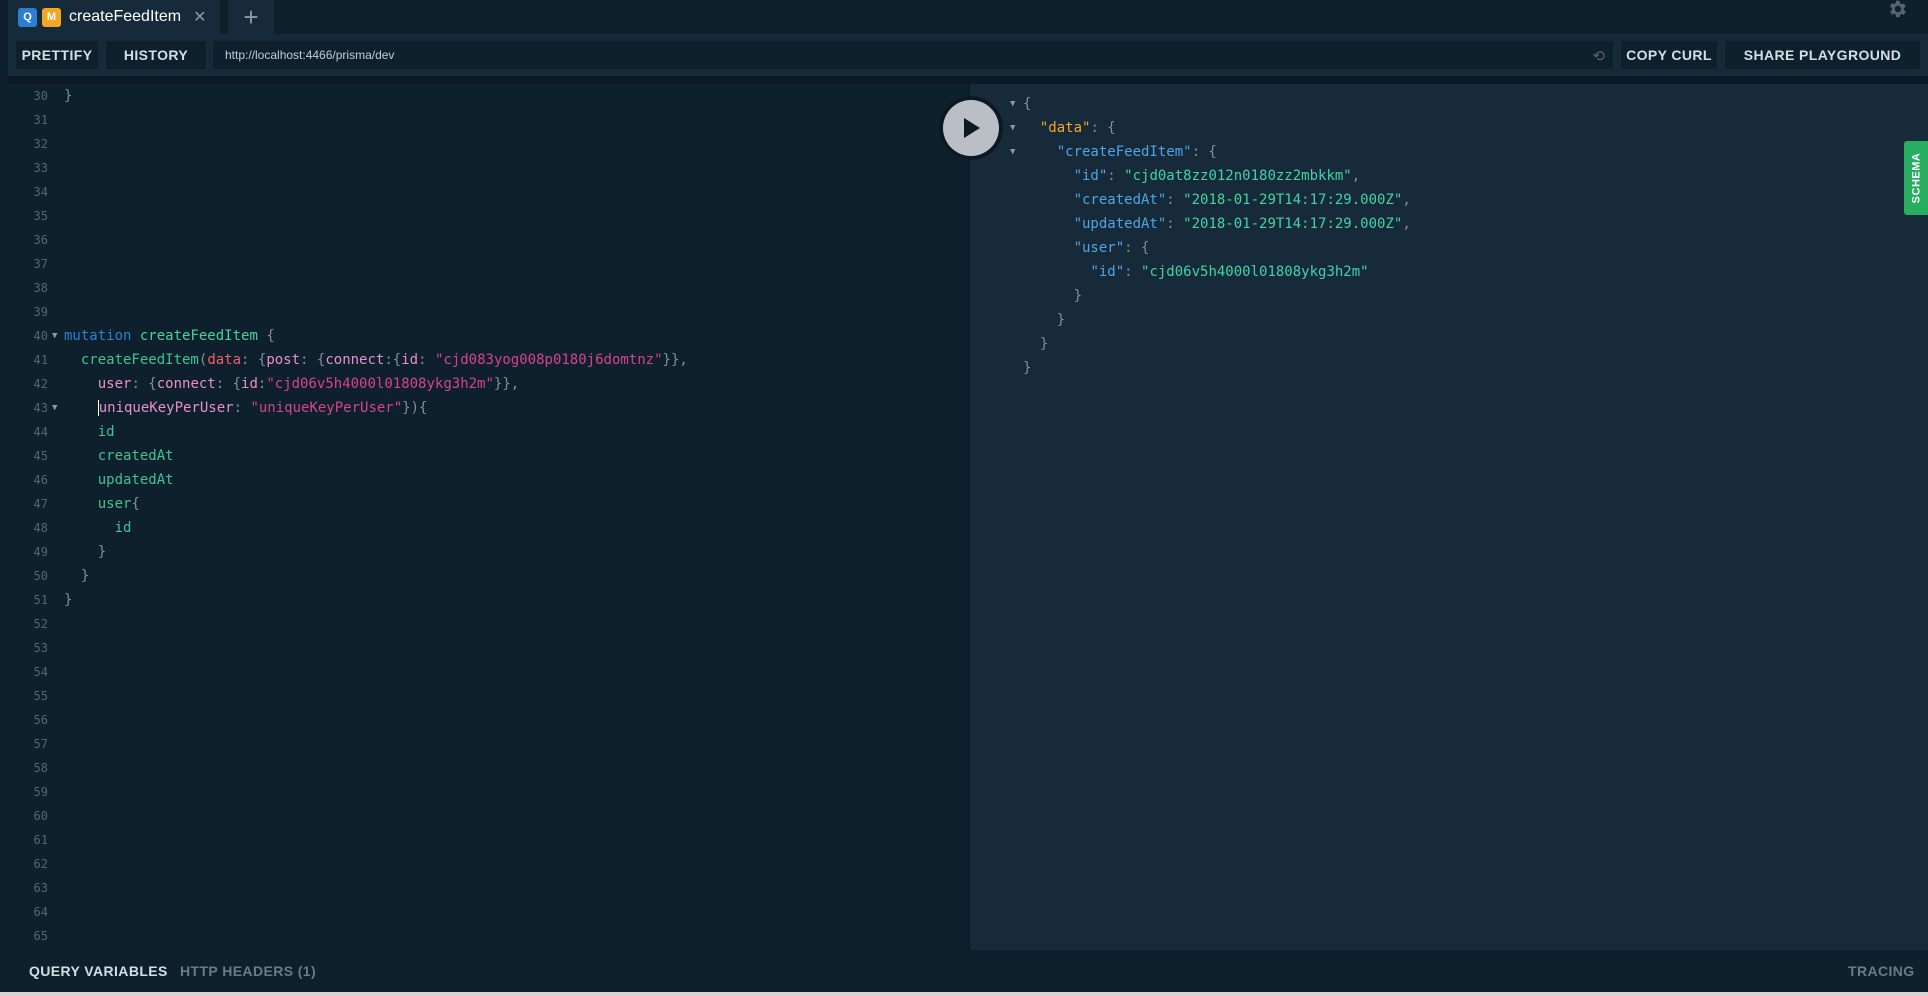  Describe the element at coordinates (40, 240) in the screenshot. I see `line-number: 36` at that location.